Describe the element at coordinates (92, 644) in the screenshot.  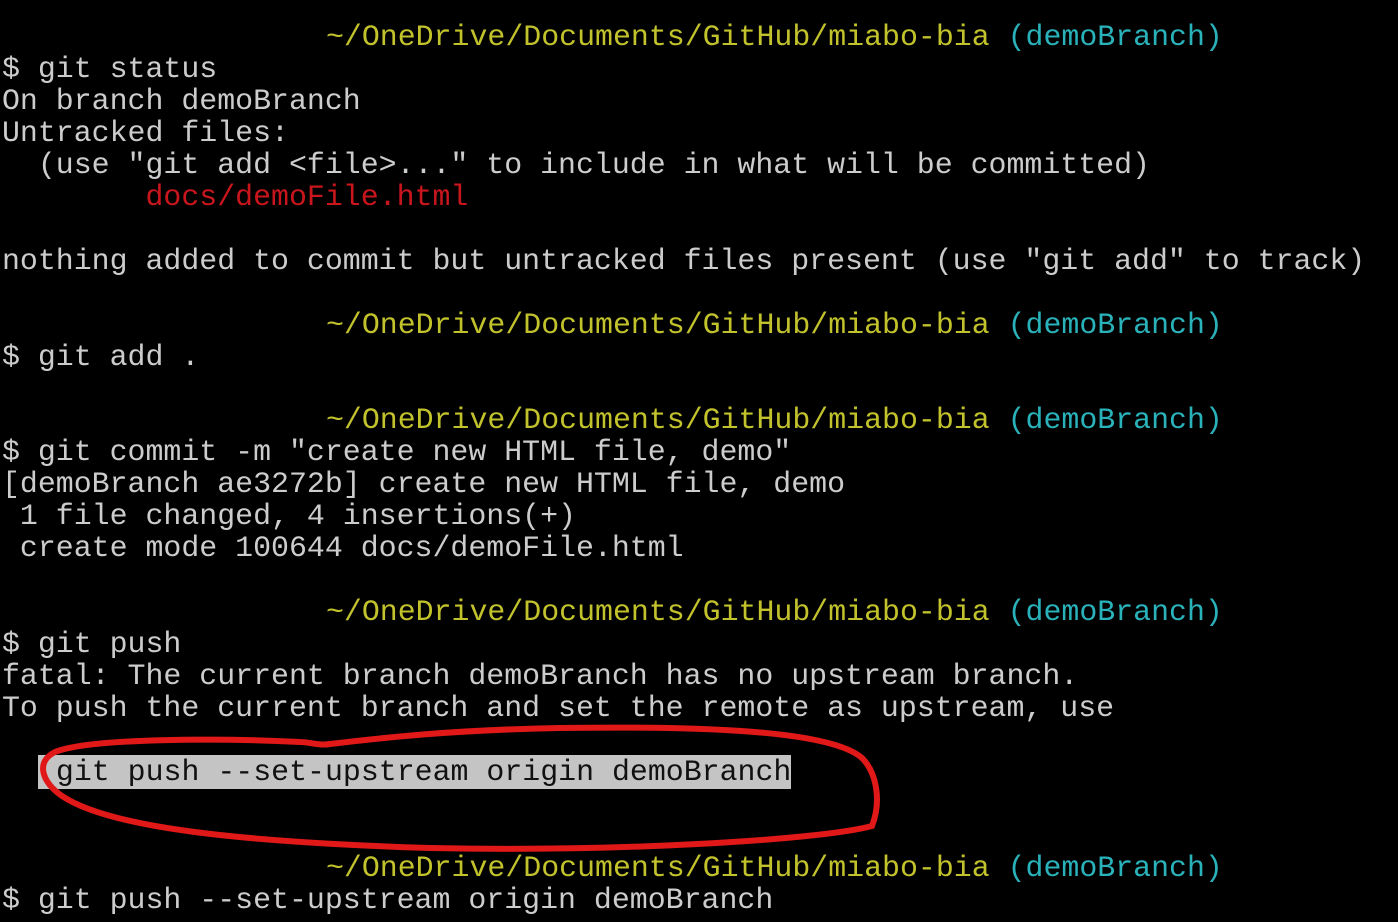
I see `command-line: $ git push` at that location.